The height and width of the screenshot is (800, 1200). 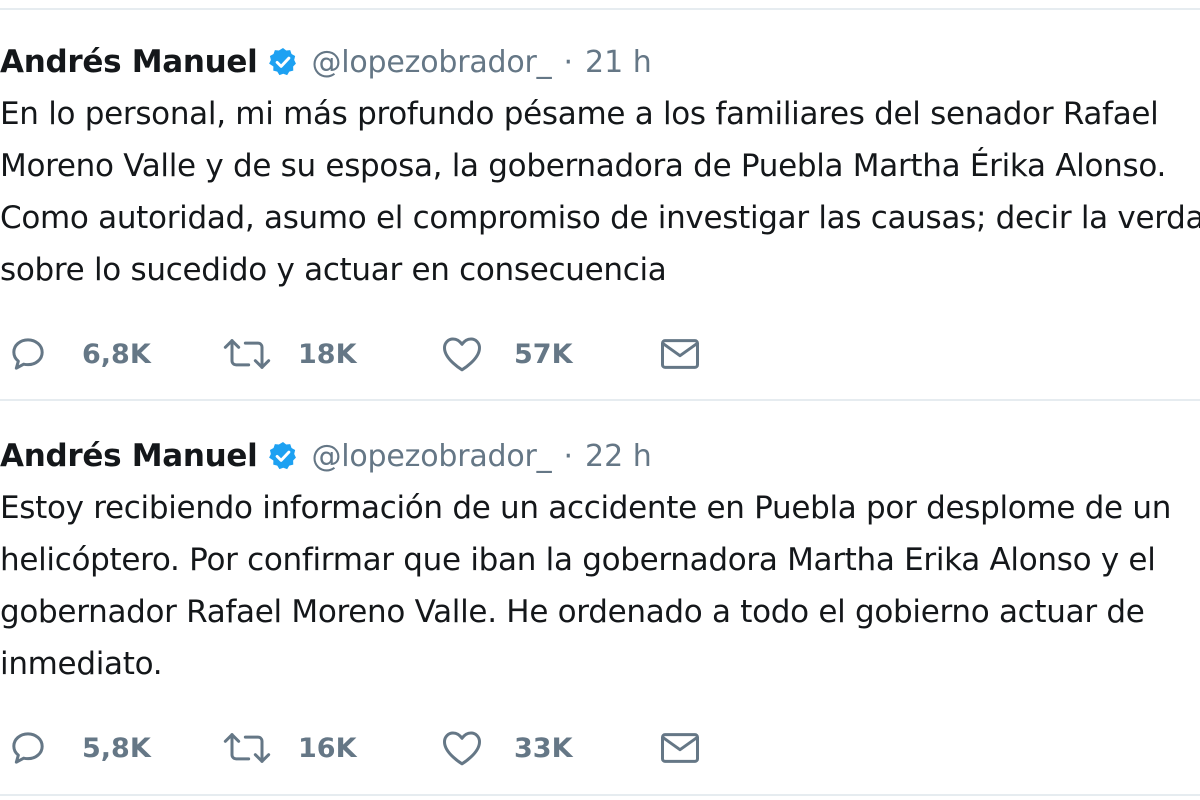 What do you see at coordinates (289, 354) in the screenshot?
I see `retweet-button: 18K` at bounding box center [289, 354].